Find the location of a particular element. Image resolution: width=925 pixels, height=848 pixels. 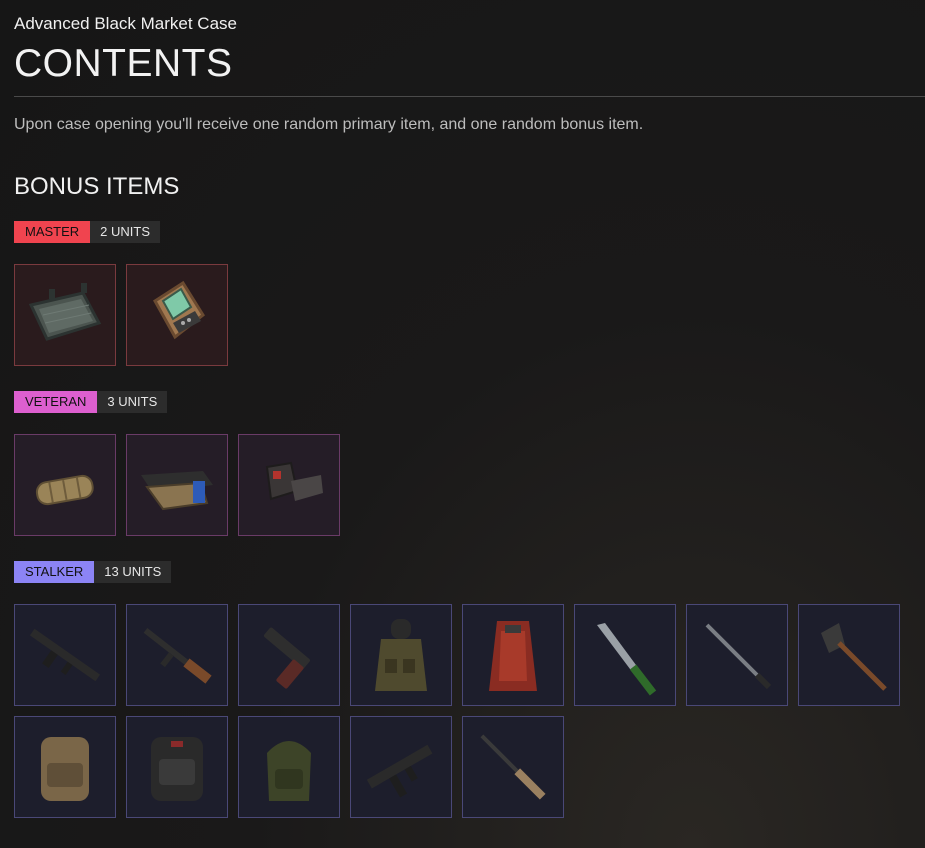

page-title: CONTENTS is located at coordinates (123, 63).